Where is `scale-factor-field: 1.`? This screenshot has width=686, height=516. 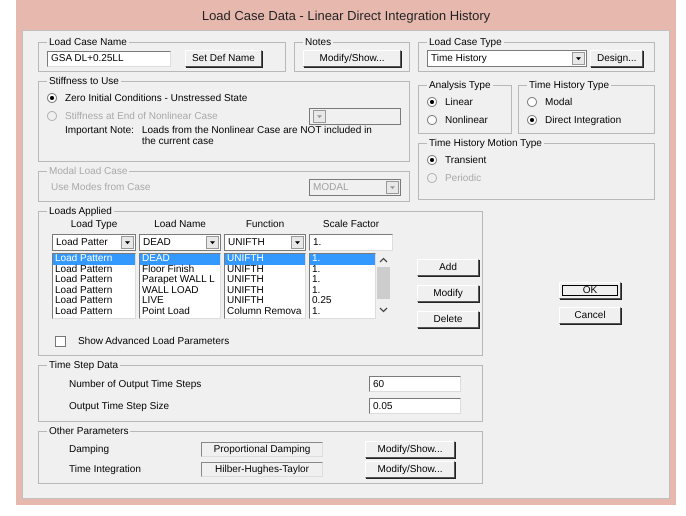
scale-factor-field: 1. is located at coordinates (351, 242).